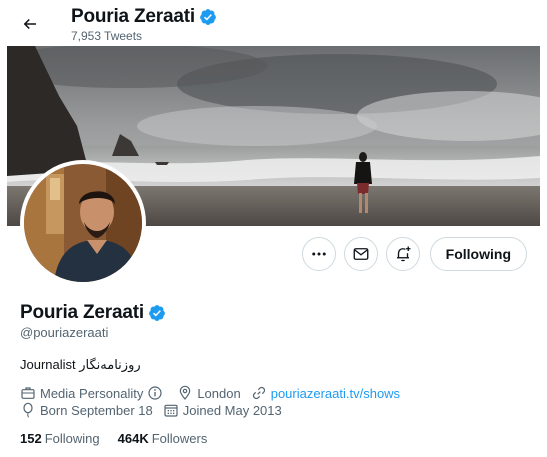  I want to click on followers-label: Followers, so click(179, 438).